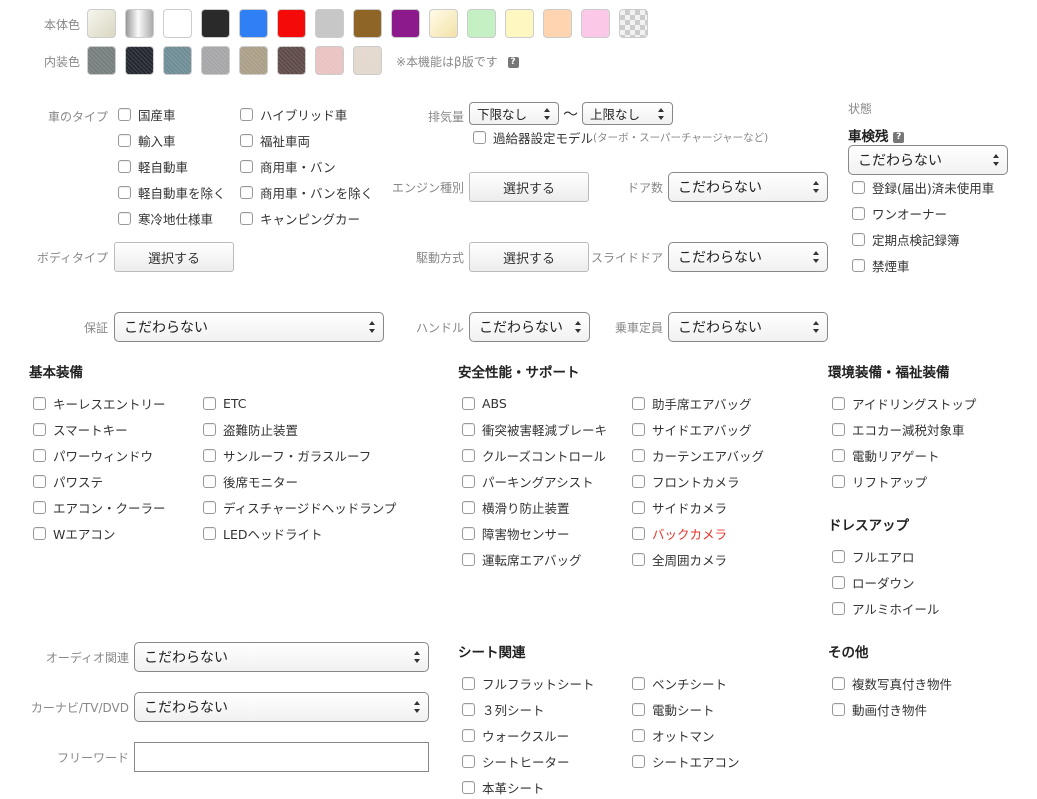 Image resolution: width=1037 pixels, height=799 pixels. I want to click on car_type-col1-checkbox-2: 軽自動車, so click(153, 166).